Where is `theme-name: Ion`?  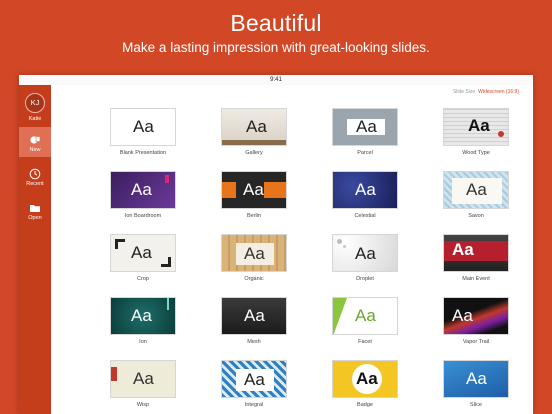 theme-name: Ion is located at coordinates (143, 342).